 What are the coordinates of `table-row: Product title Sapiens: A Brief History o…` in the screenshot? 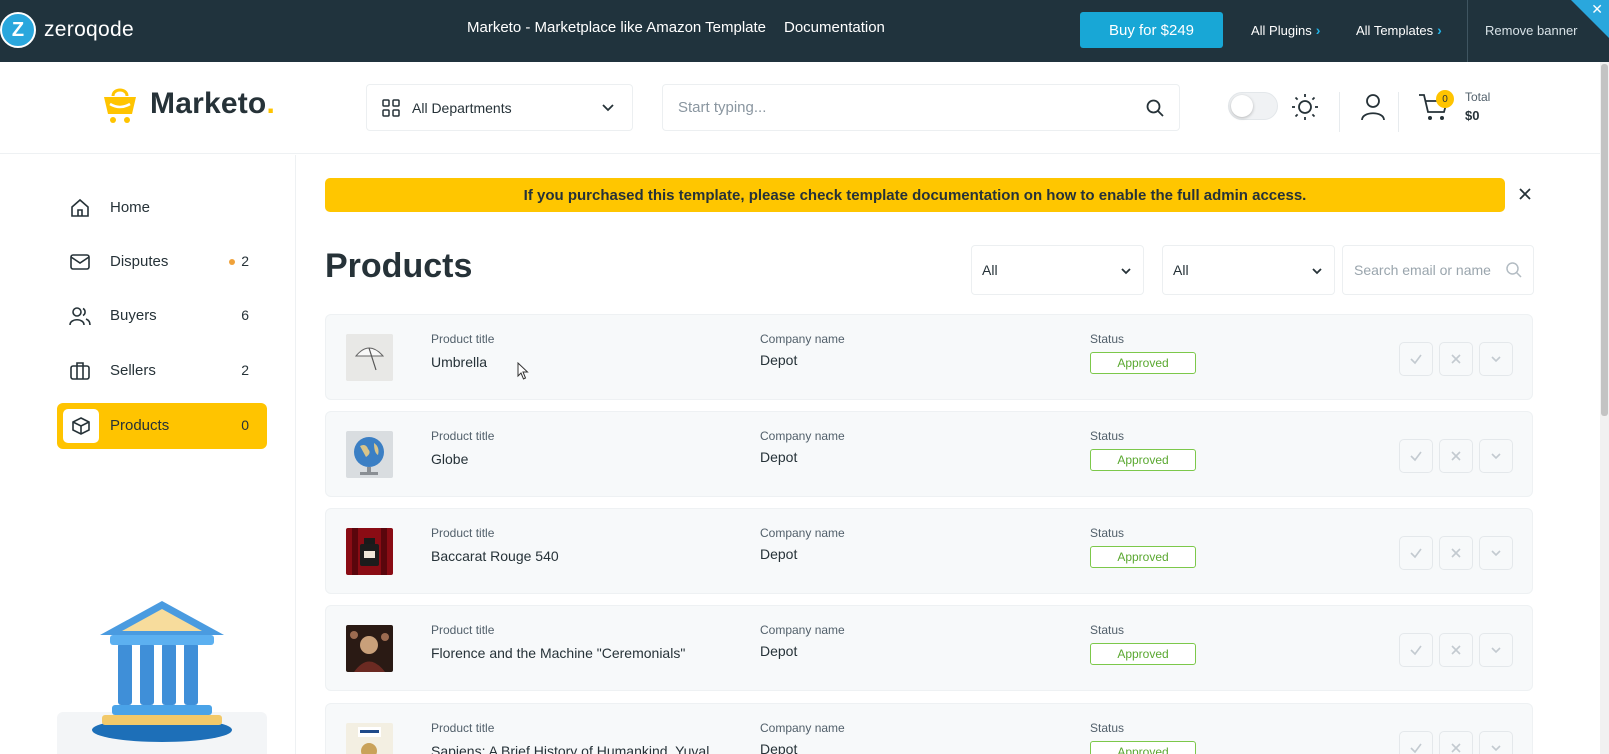 It's located at (929, 728).